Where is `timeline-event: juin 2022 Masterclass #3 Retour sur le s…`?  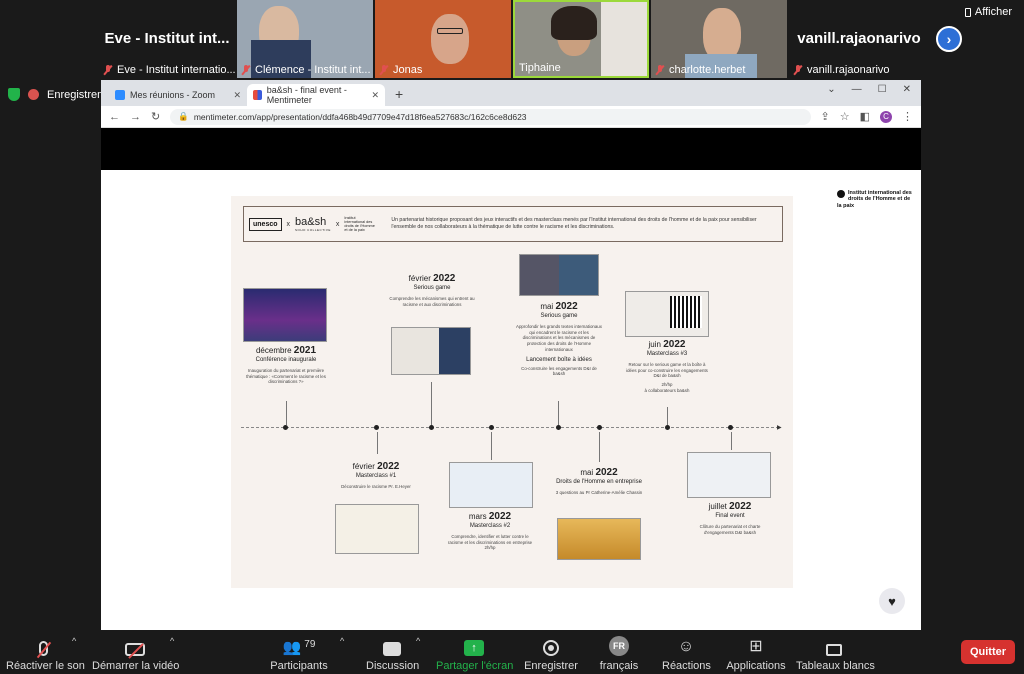 timeline-event: juin 2022 Masterclass #3 Retour sur le s… is located at coordinates (667, 366).